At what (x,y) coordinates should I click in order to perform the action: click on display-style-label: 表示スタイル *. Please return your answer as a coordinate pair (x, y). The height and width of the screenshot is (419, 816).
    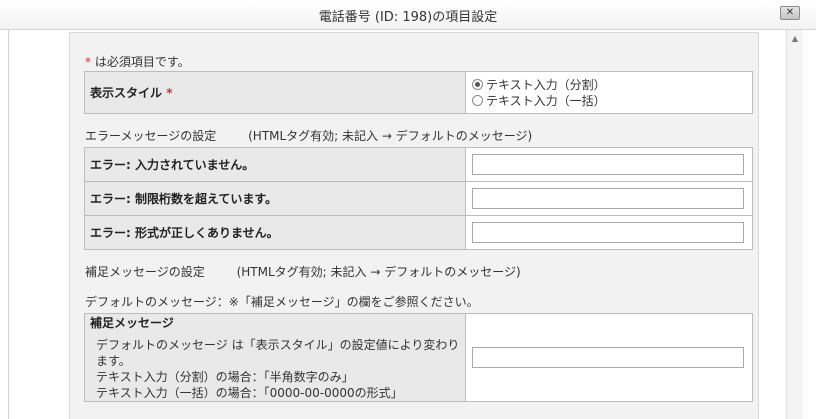
    Looking at the image, I should click on (275, 92).